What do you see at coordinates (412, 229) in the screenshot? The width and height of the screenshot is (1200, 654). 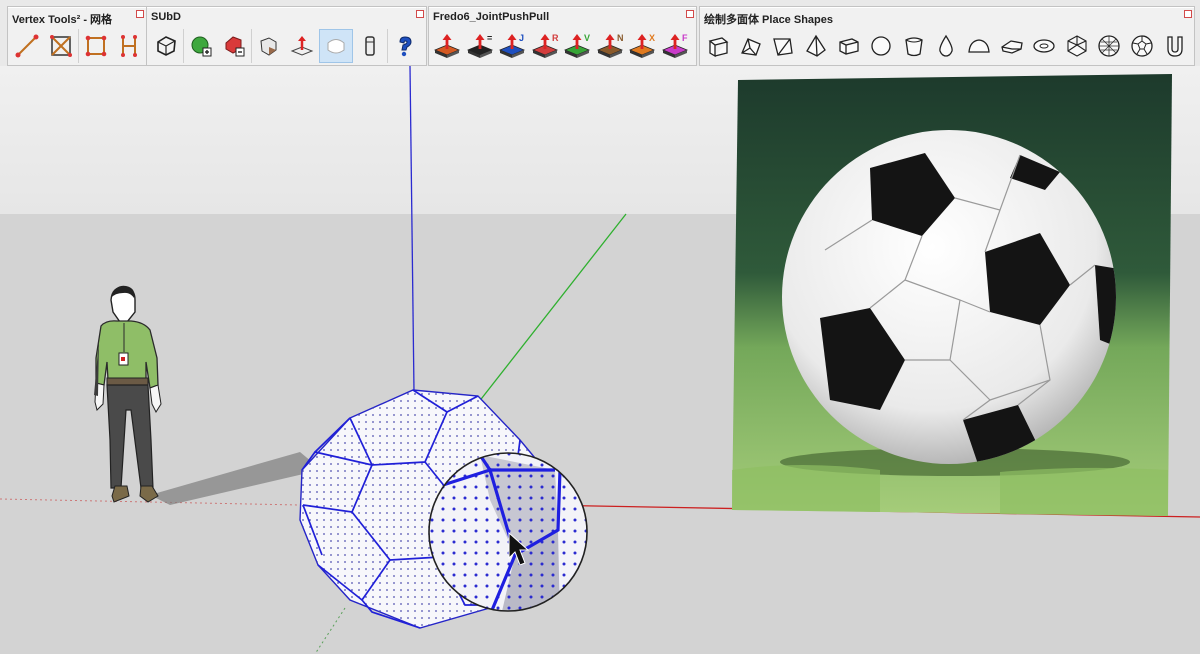 I see `blue-axis` at bounding box center [412, 229].